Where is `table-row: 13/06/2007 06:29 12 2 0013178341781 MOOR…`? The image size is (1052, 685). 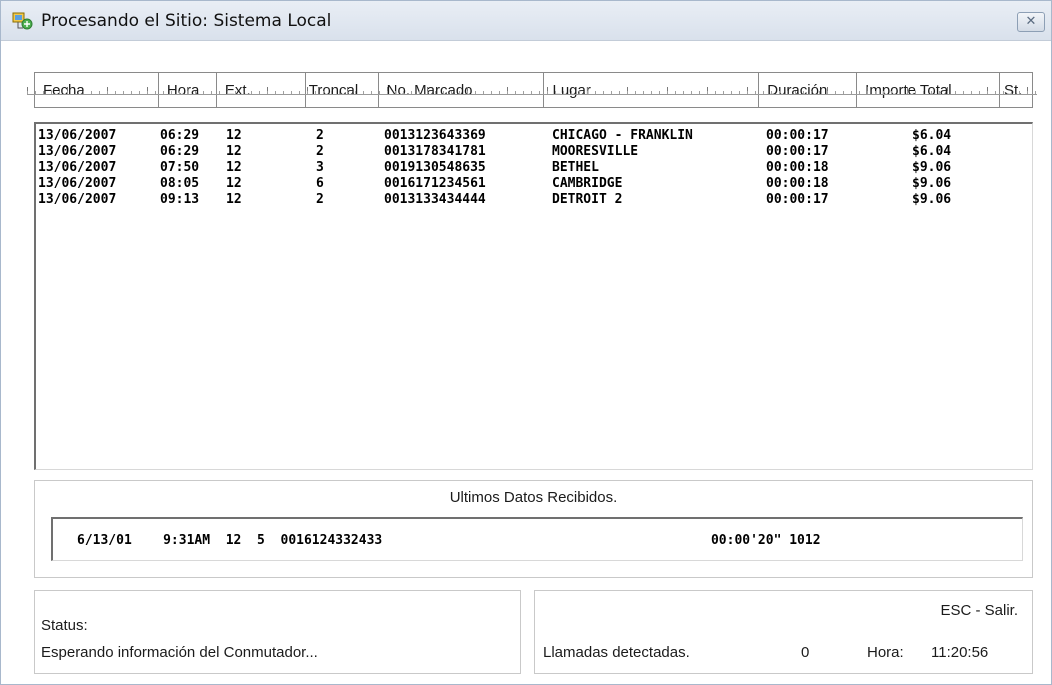
table-row: 13/06/2007 06:29 12 2 0013178341781 MOOR… is located at coordinates (528, 151).